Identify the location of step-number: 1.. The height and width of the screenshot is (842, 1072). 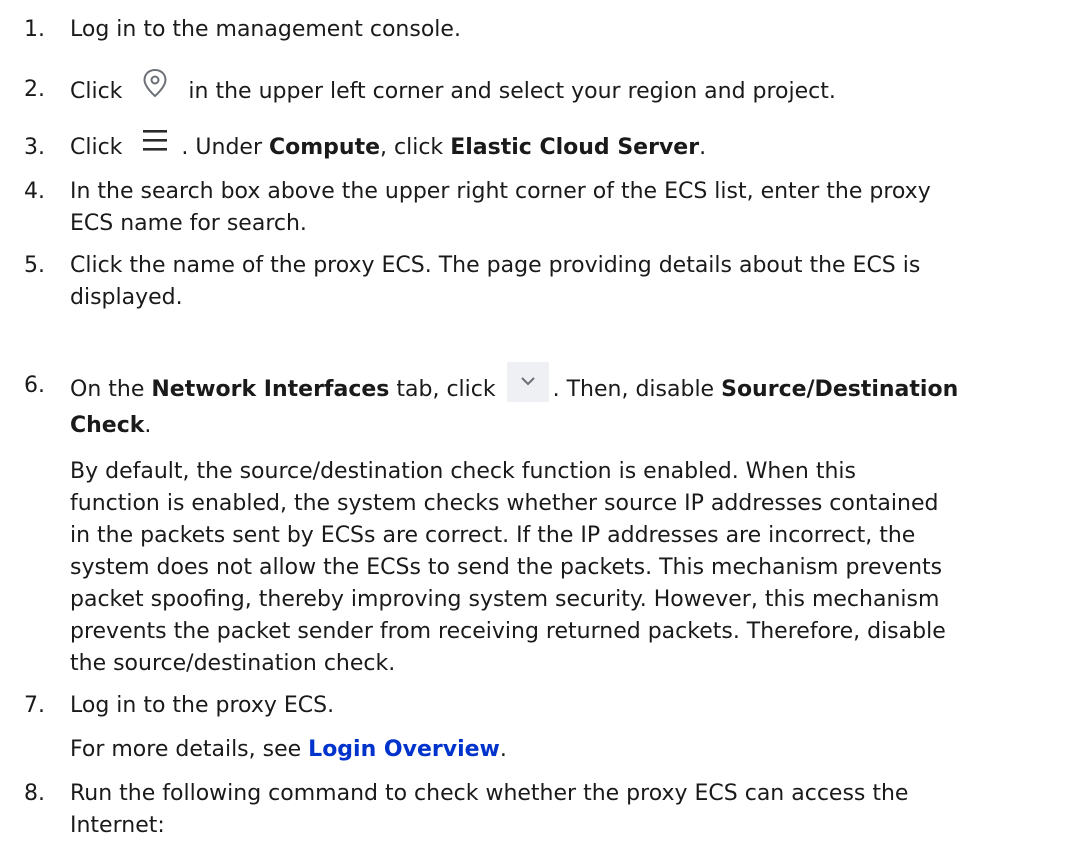
(34, 29).